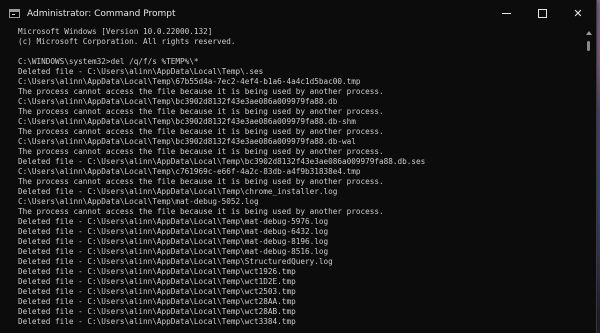  I want to click on close-button: ✕, so click(578, 13).